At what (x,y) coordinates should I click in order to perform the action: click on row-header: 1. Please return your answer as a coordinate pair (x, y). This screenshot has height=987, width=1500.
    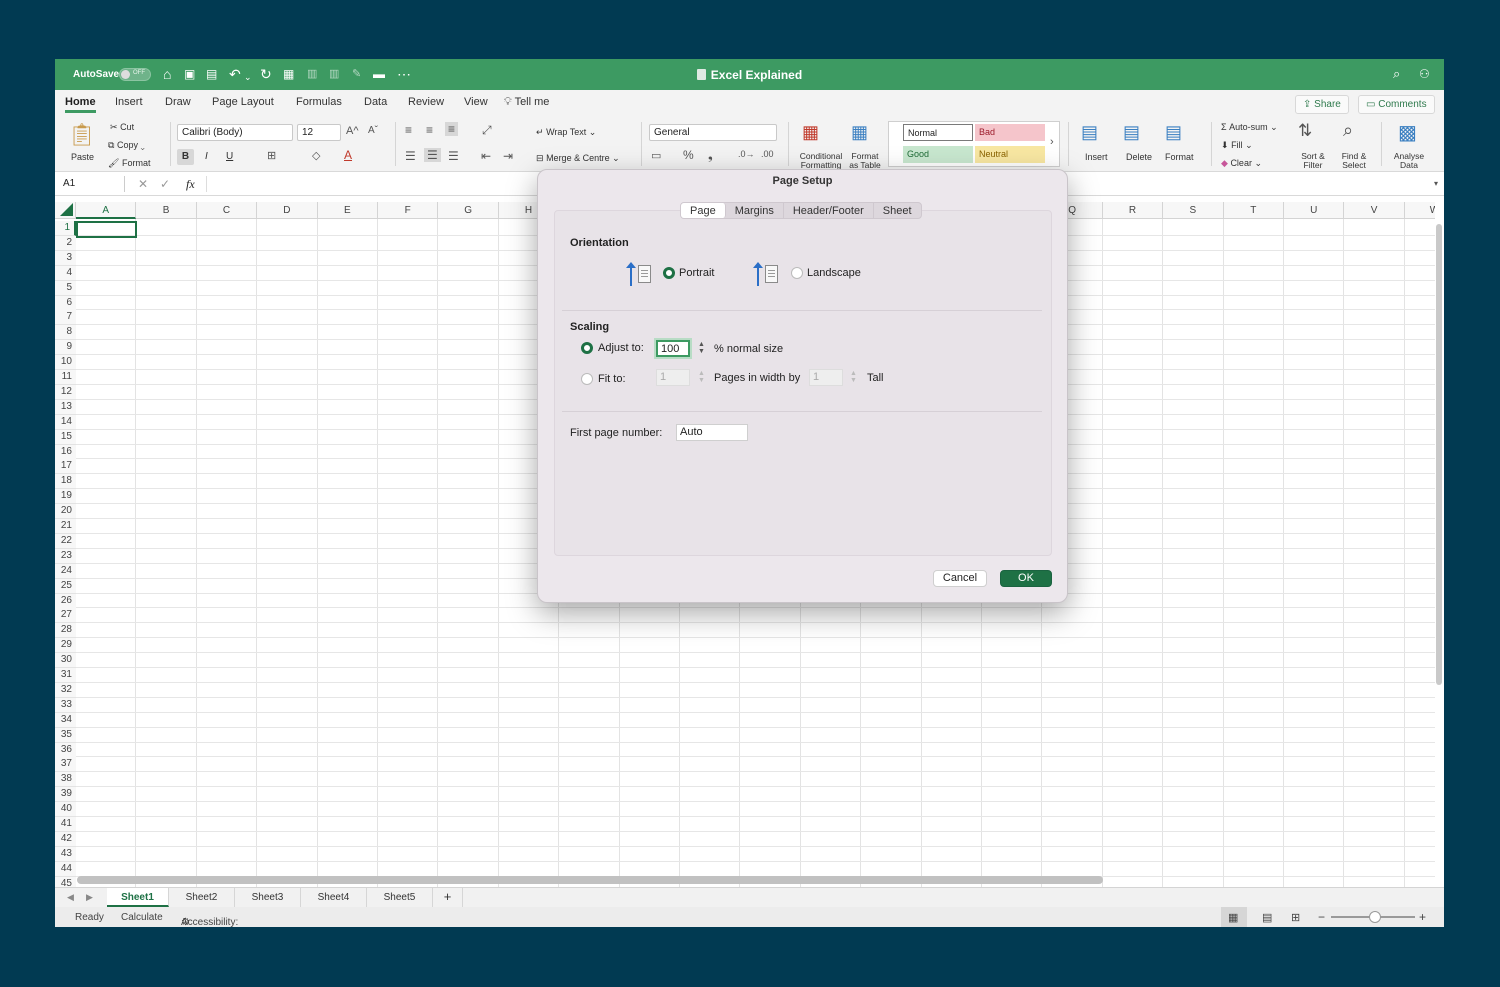
    Looking at the image, I should click on (65, 228).